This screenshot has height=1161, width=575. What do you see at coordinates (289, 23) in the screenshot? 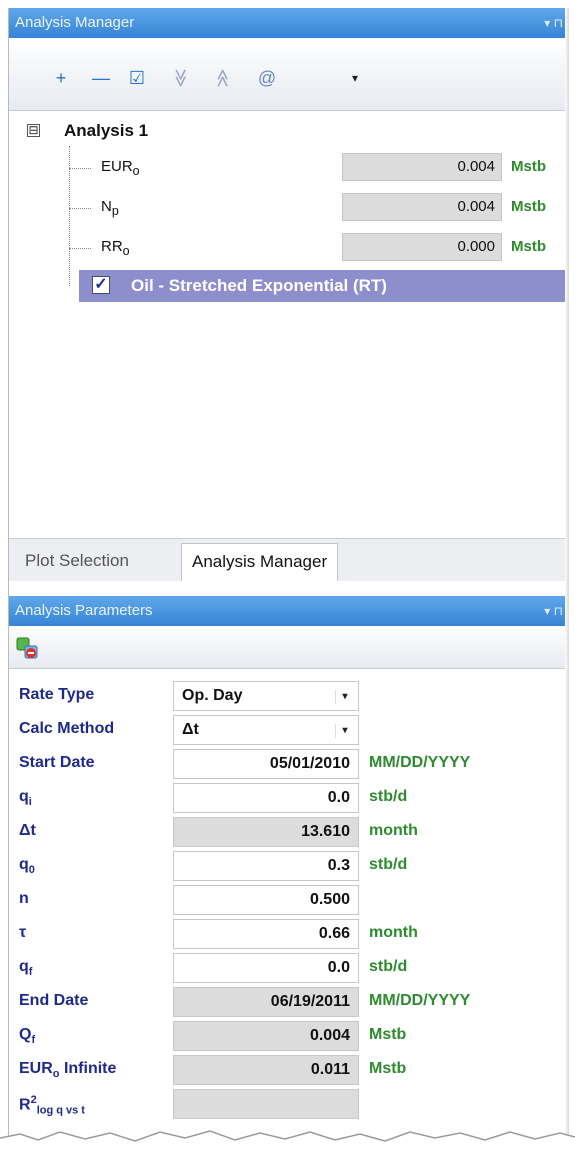
I see `analysis-manager-titlebar: Analysis Manager ▾ ⊓` at bounding box center [289, 23].